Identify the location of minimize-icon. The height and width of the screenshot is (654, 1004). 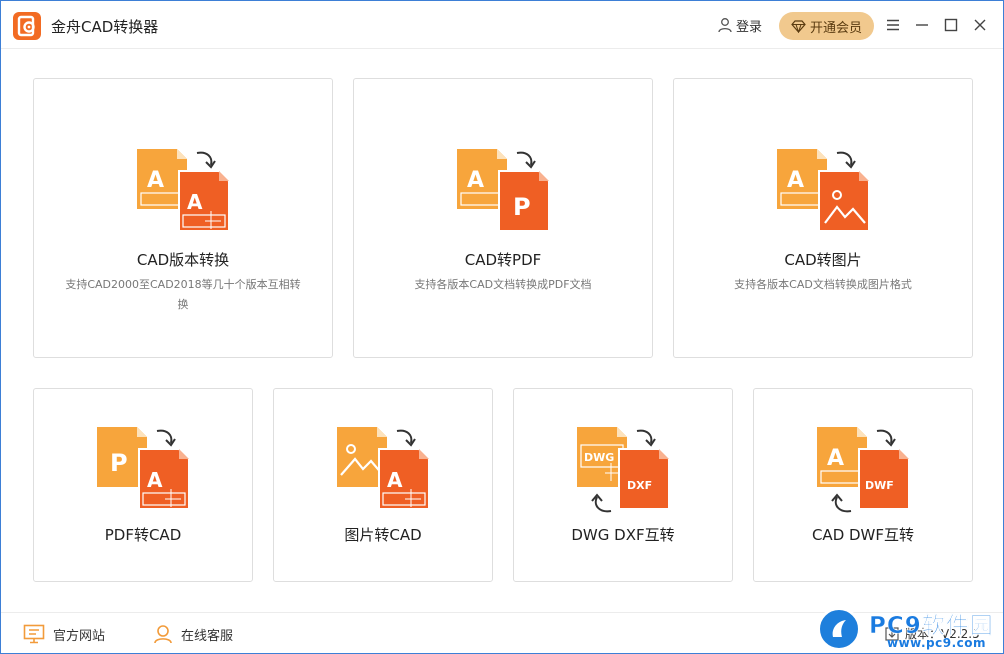
(922, 25).